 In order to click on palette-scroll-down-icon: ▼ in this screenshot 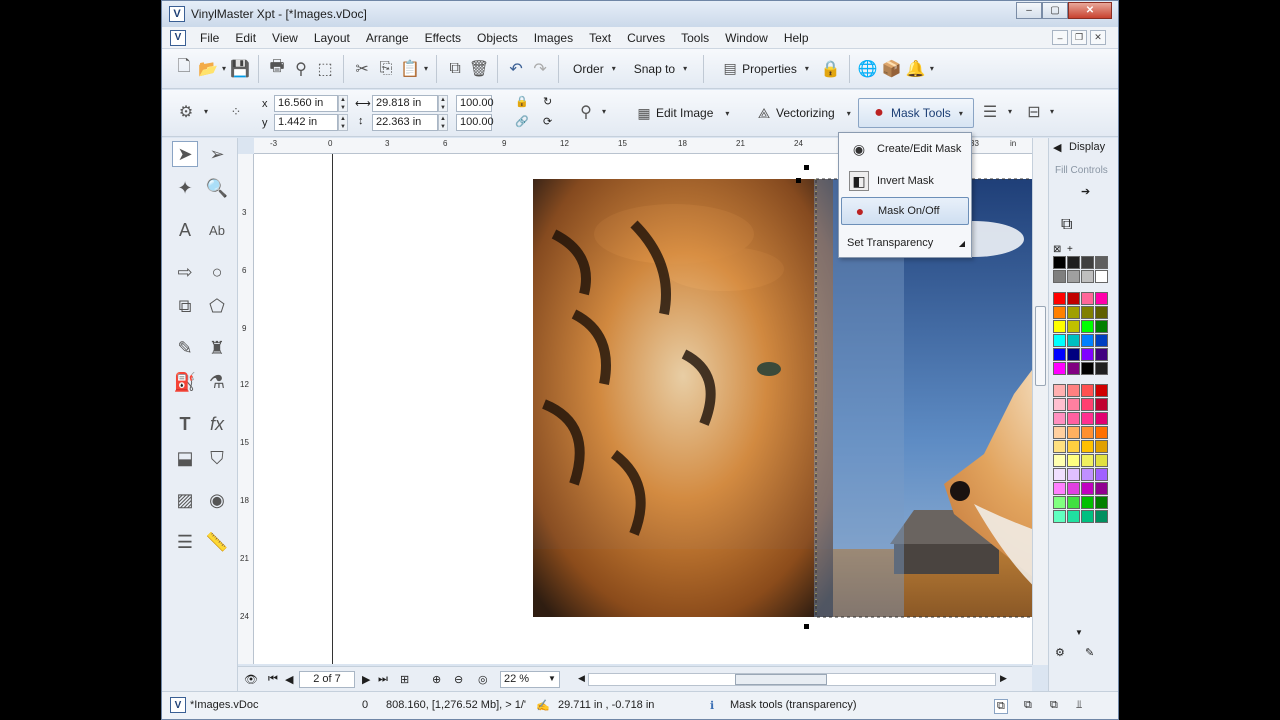, I will do `click(1079, 632)`.